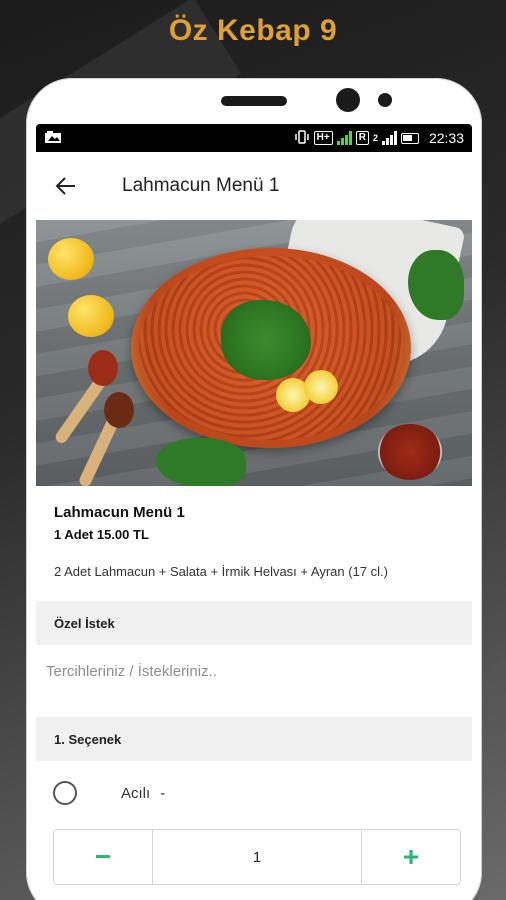 This screenshot has width=506, height=900. I want to click on arrow-left-icon, so click(66, 186).